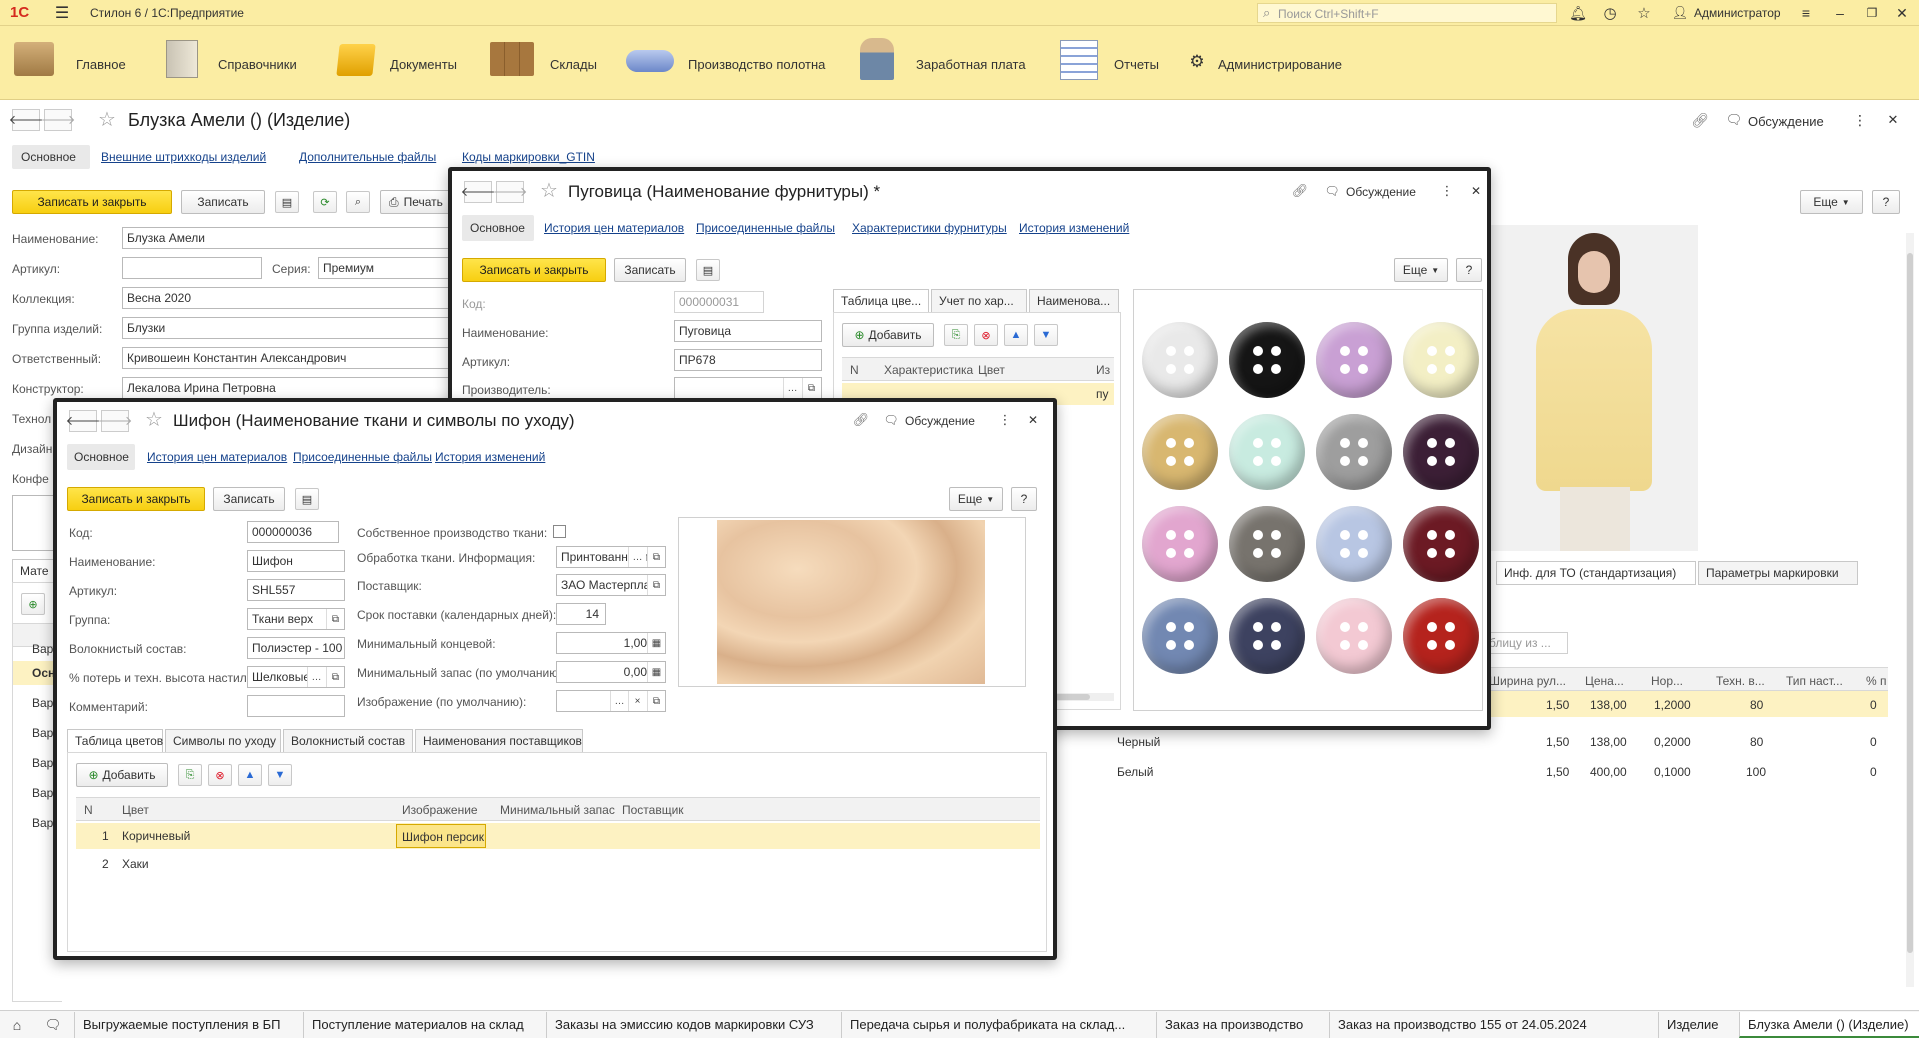  What do you see at coordinates (390, 268) in the screenshot?
I see `series-field: Премиум` at bounding box center [390, 268].